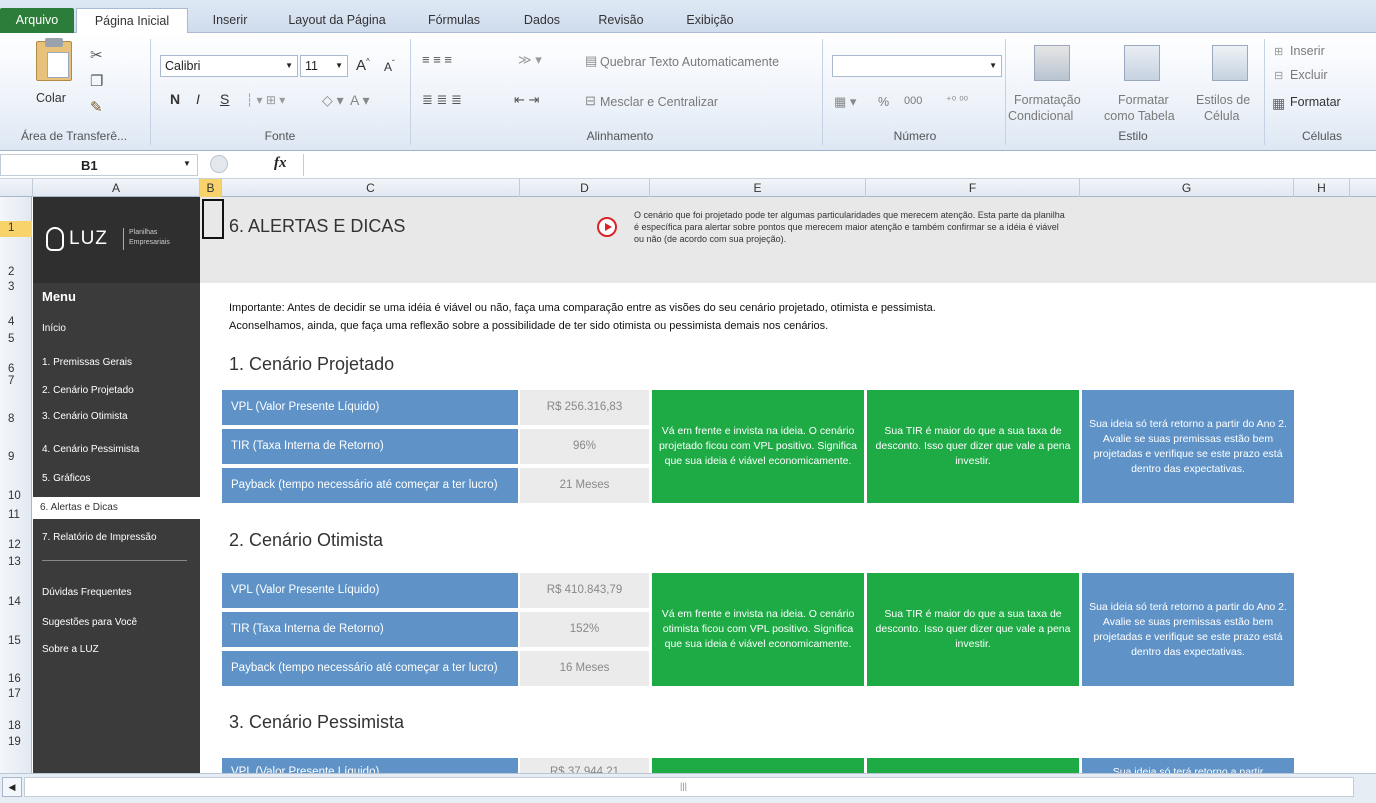 Image resolution: width=1376 pixels, height=803 pixels. What do you see at coordinates (96, 108) in the screenshot?
I see `format-painter-icon: ✎` at bounding box center [96, 108].